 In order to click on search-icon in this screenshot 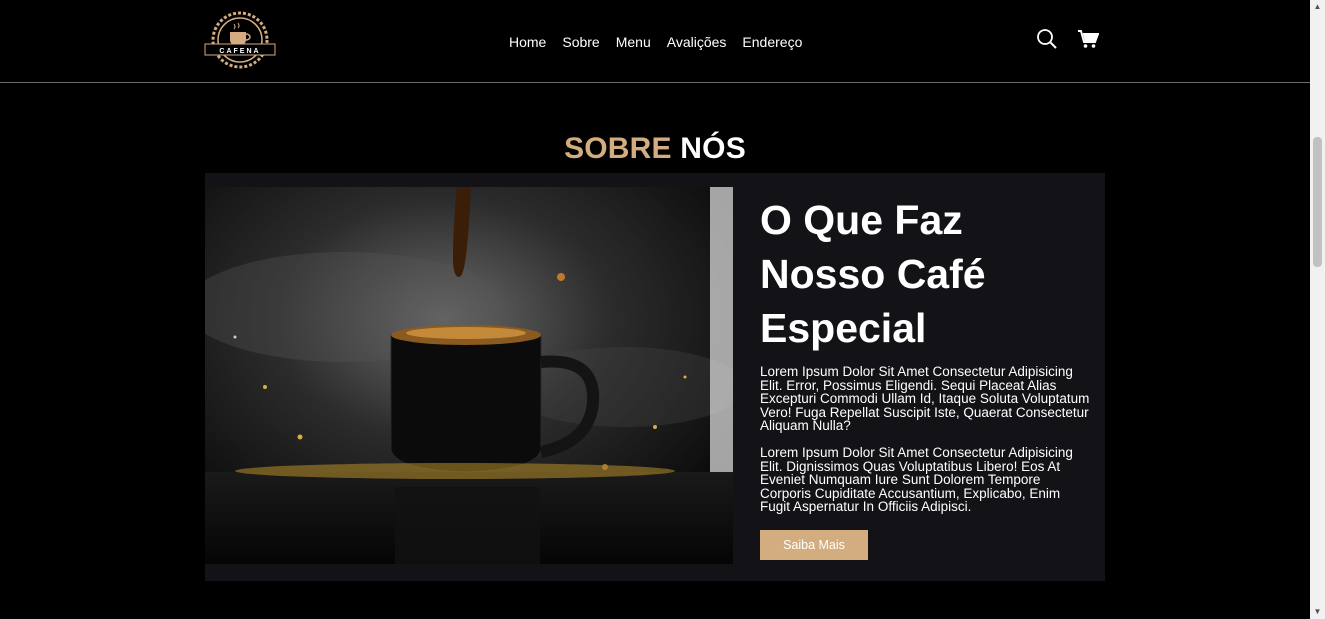, I will do `click(1047, 39)`.